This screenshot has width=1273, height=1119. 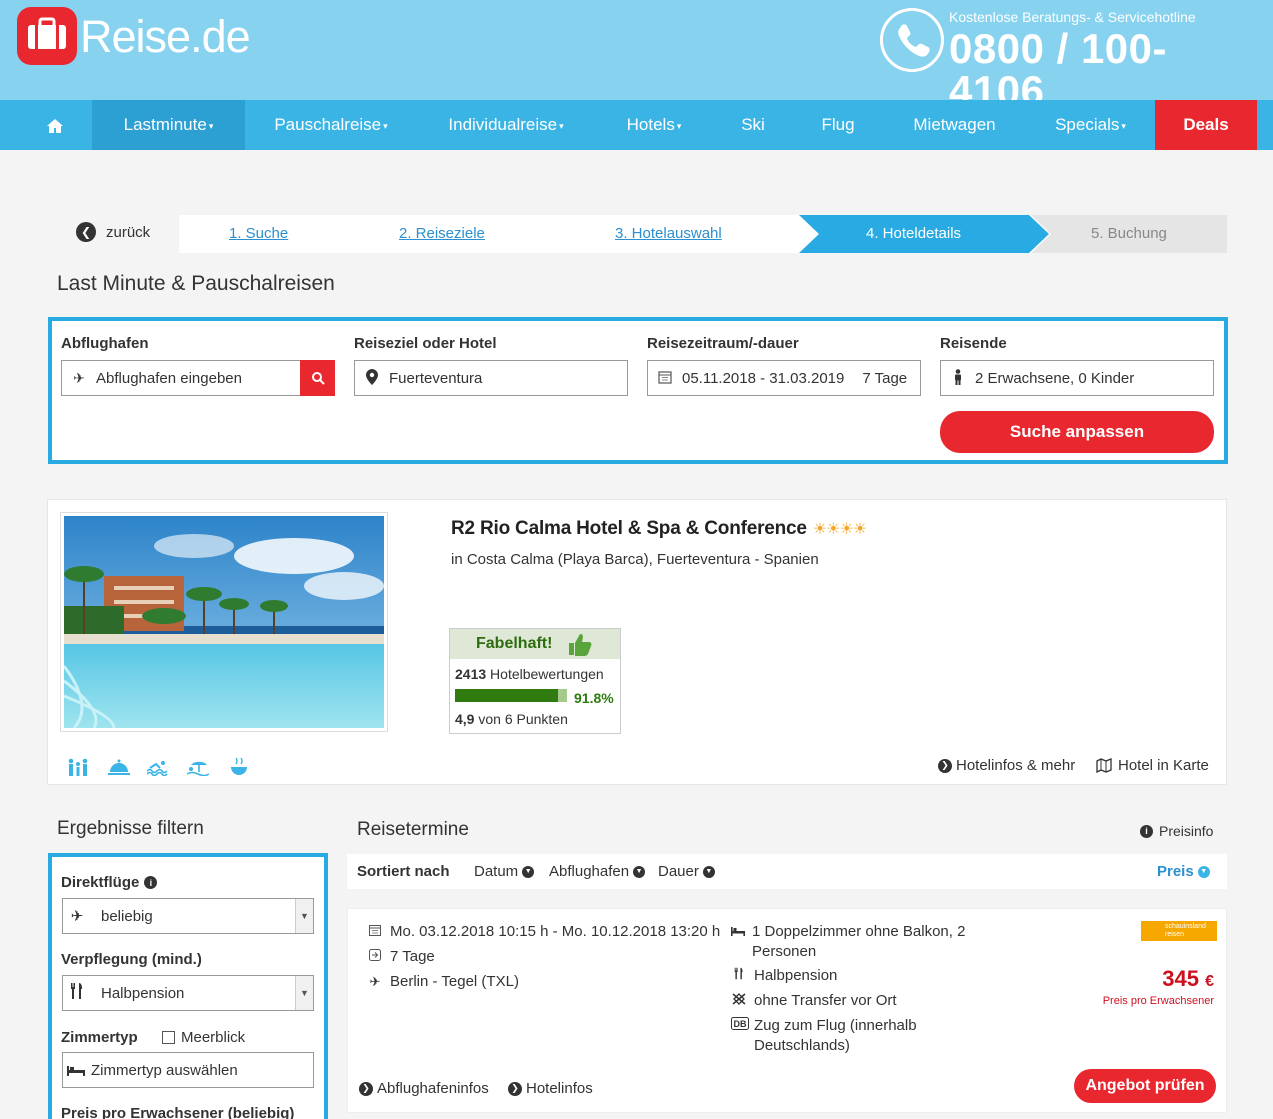 I want to click on departure-label: Abflughafen, so click(x=105, y=343).